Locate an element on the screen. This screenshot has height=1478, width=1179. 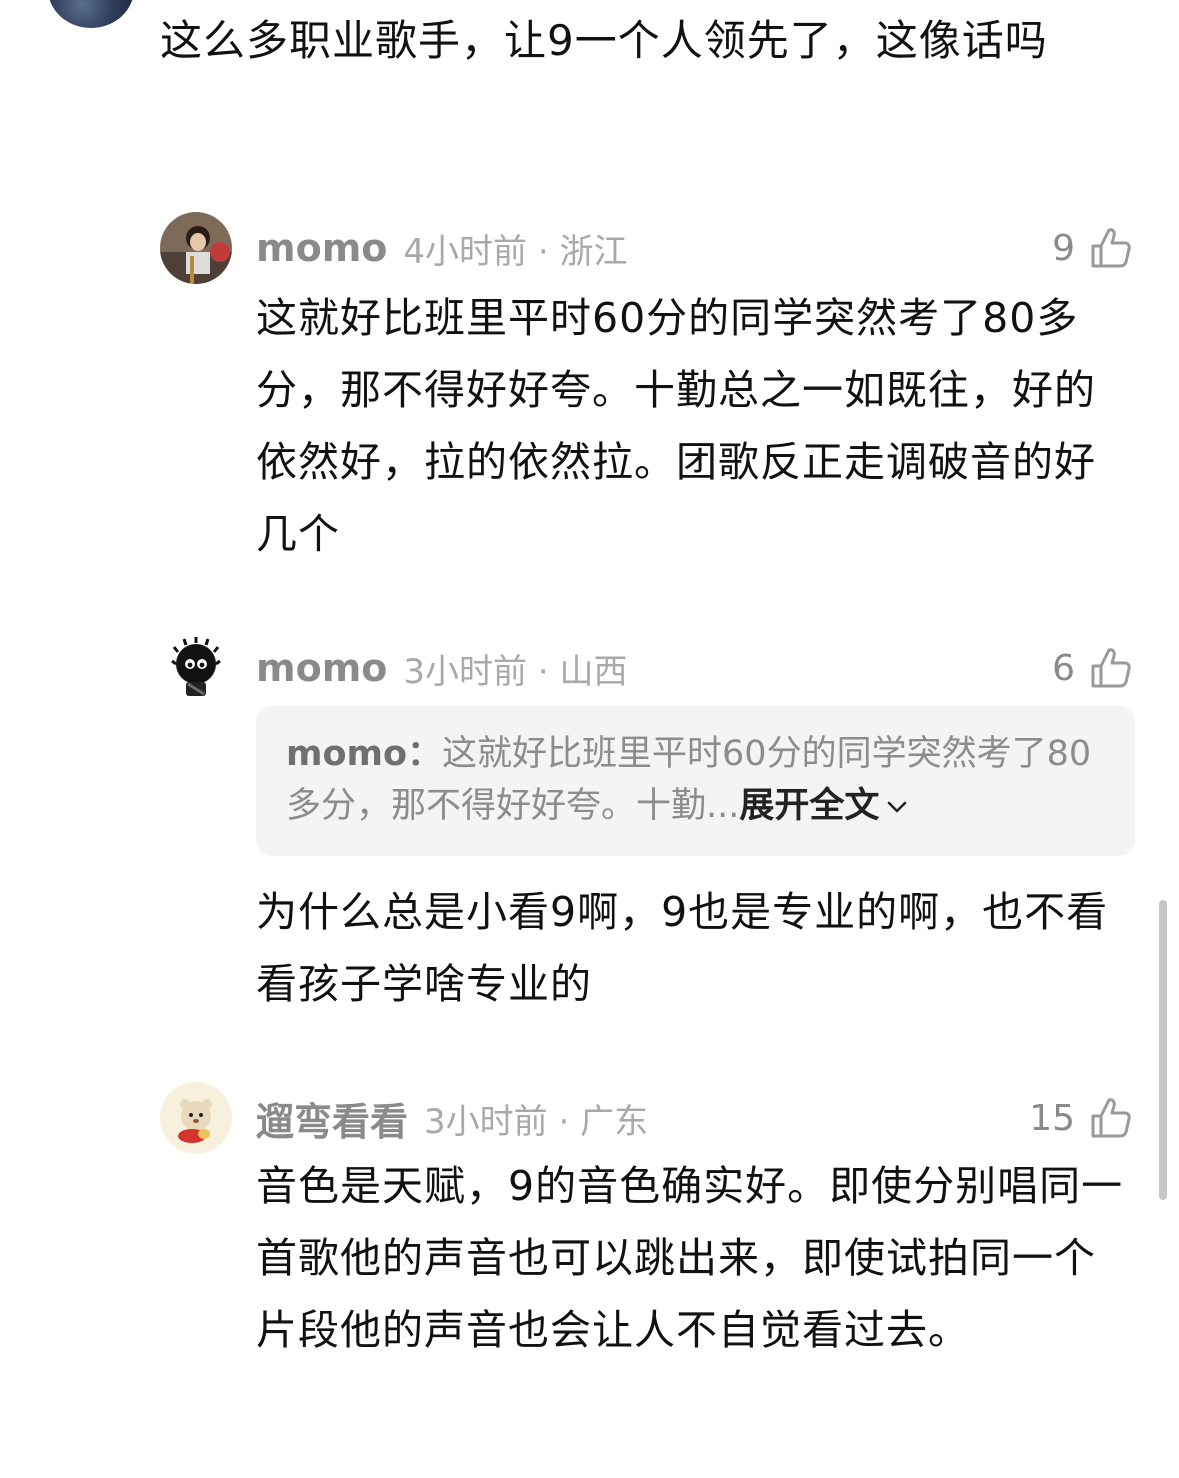
scrollbar is located at coordinates (1163, 1050).